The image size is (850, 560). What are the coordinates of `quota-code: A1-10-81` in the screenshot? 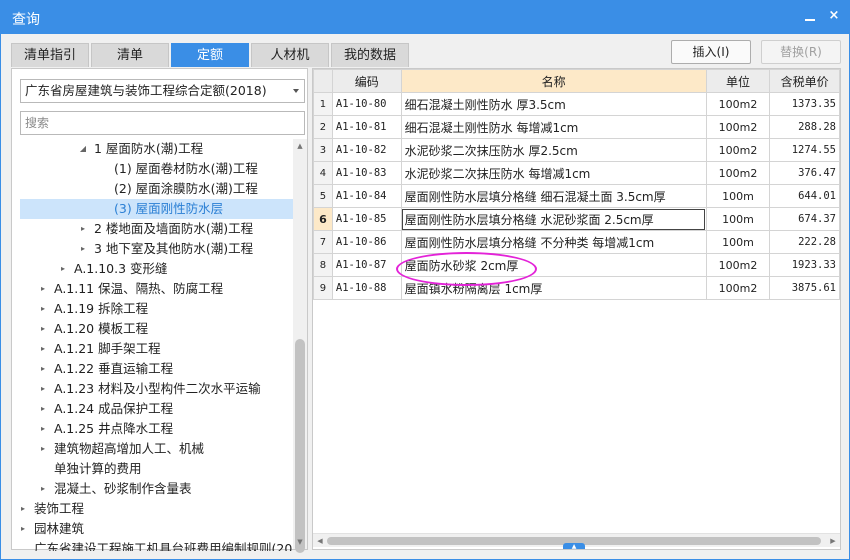 It's located at (366, 127).